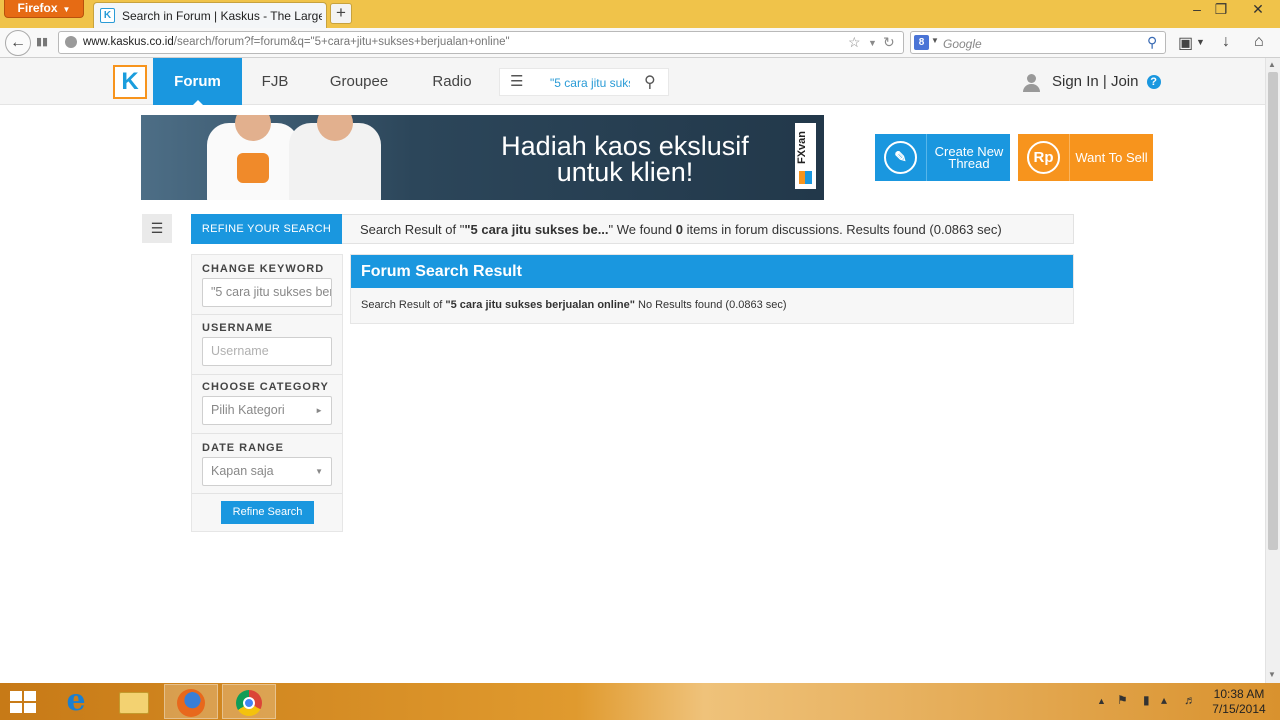 Image resolution: width=1280 pixels, height=720 pixels. Describe the element at coordinates (1258, 9) in the screenshot. I see `close-window-button: ✕` at that location.